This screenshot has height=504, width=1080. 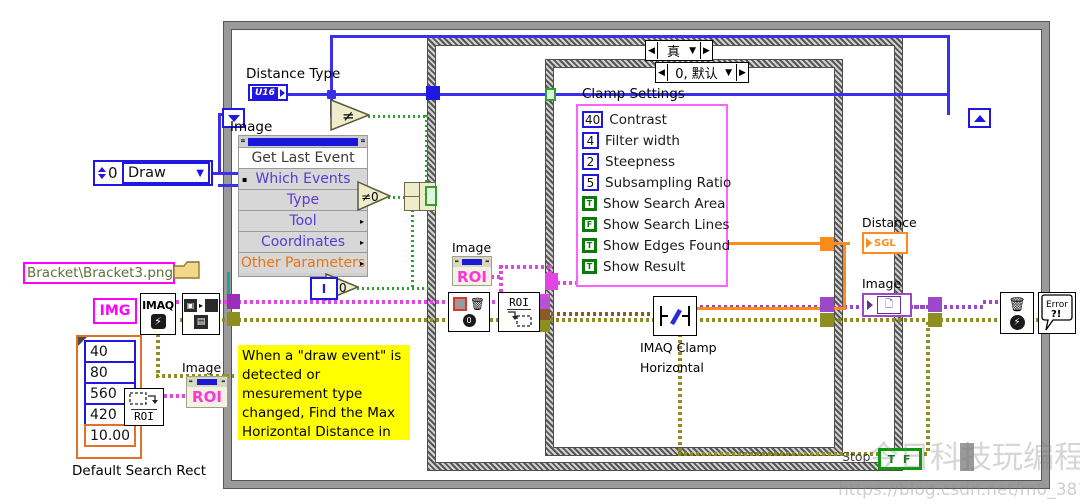 I want to click on show-edges-found-toggle: T, so click(x=589, y=245).